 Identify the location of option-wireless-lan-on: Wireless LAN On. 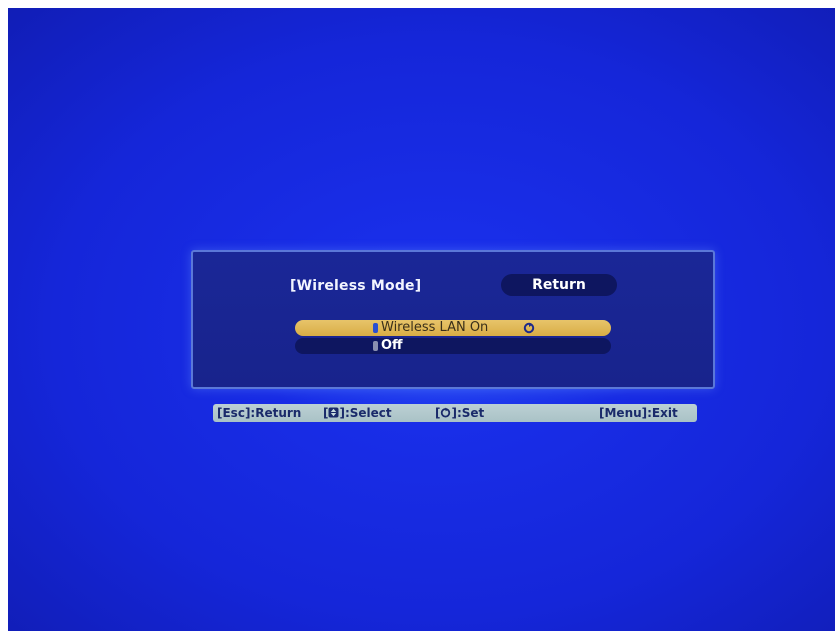
(453, 328).